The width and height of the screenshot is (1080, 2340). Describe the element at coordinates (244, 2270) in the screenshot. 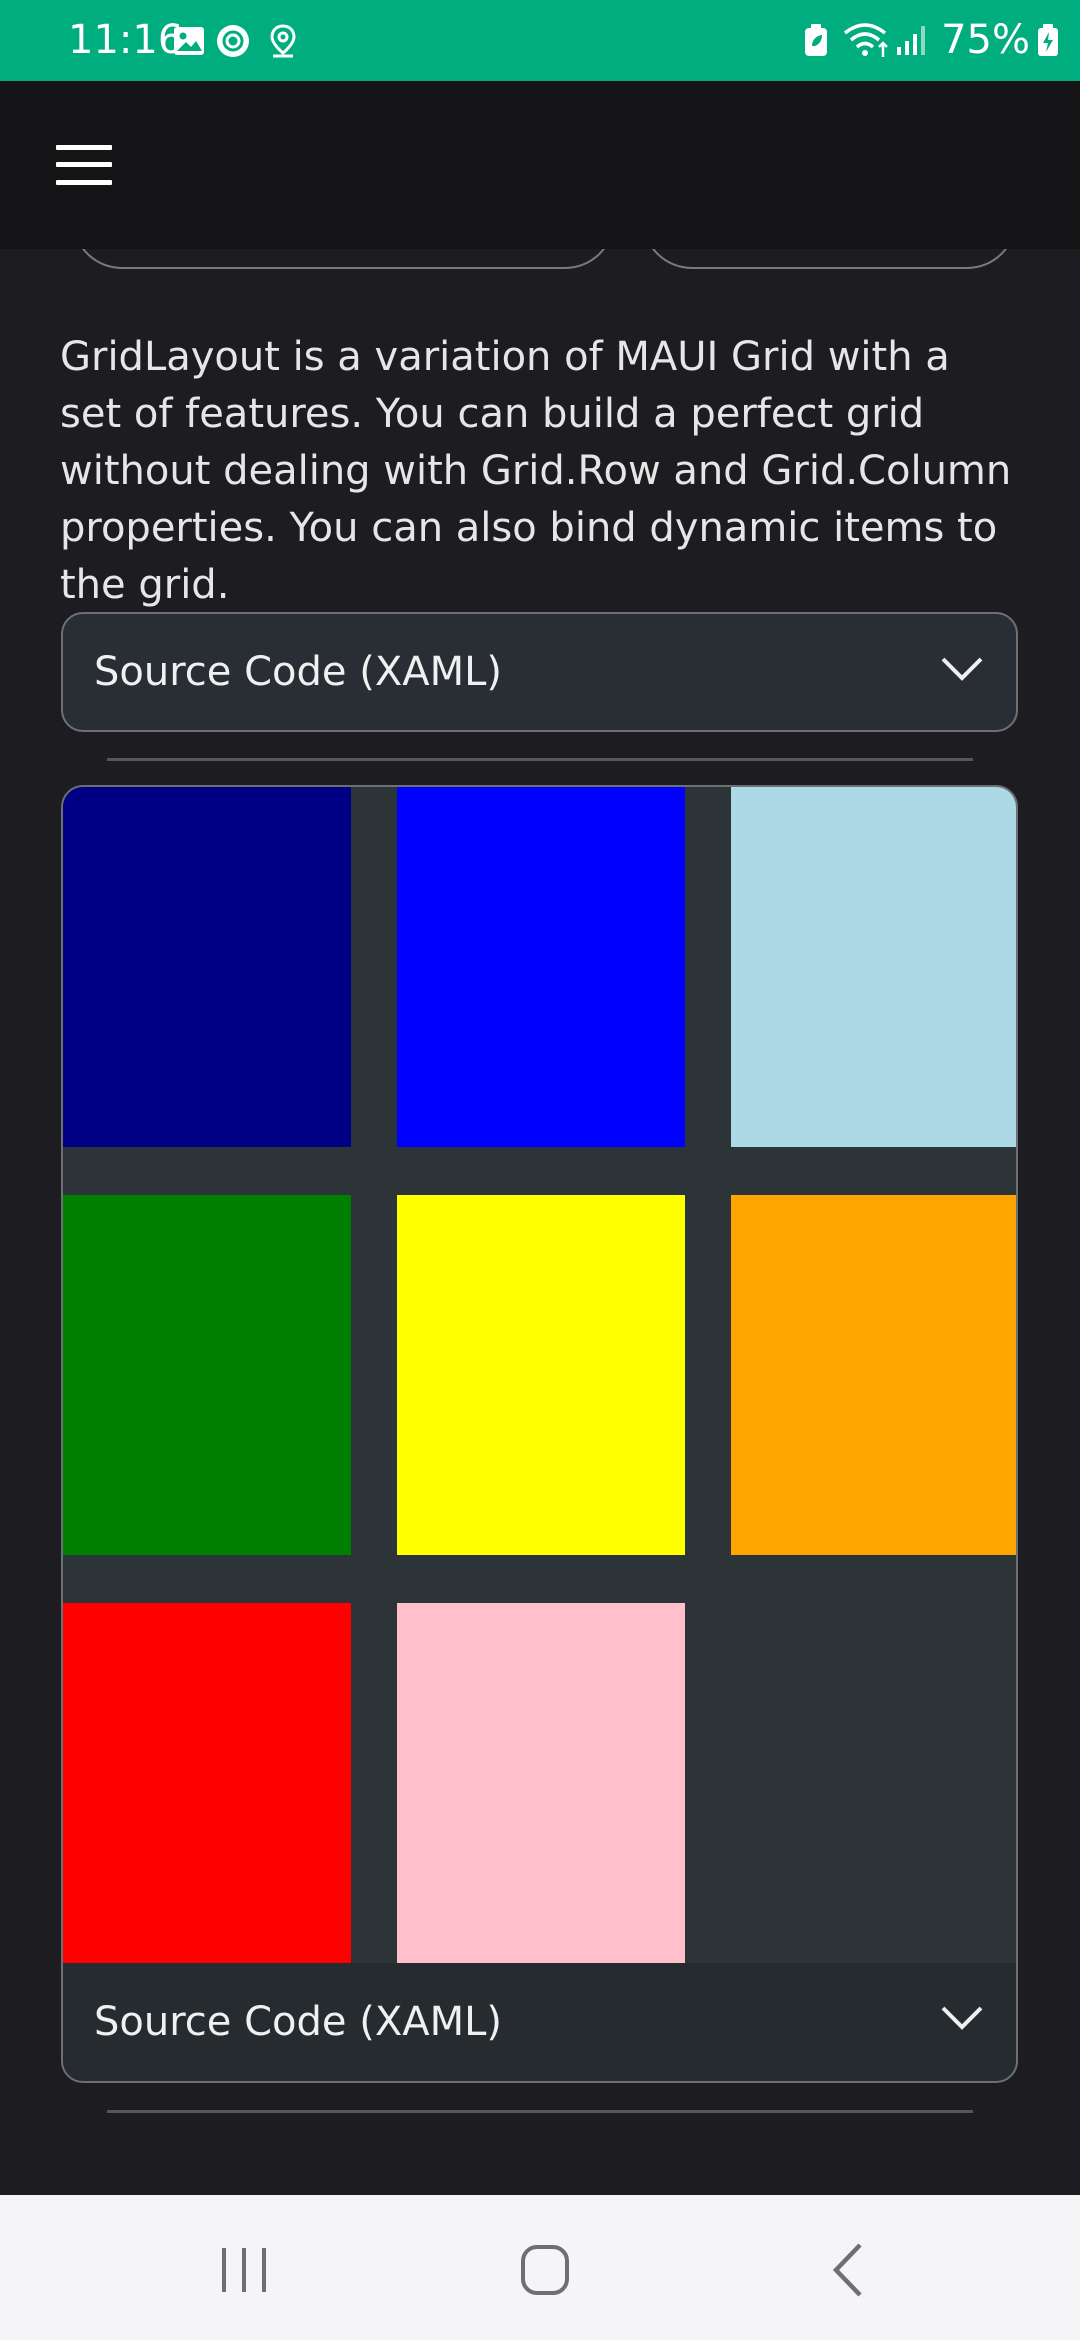

I see `recent-apps-icon` at that location.